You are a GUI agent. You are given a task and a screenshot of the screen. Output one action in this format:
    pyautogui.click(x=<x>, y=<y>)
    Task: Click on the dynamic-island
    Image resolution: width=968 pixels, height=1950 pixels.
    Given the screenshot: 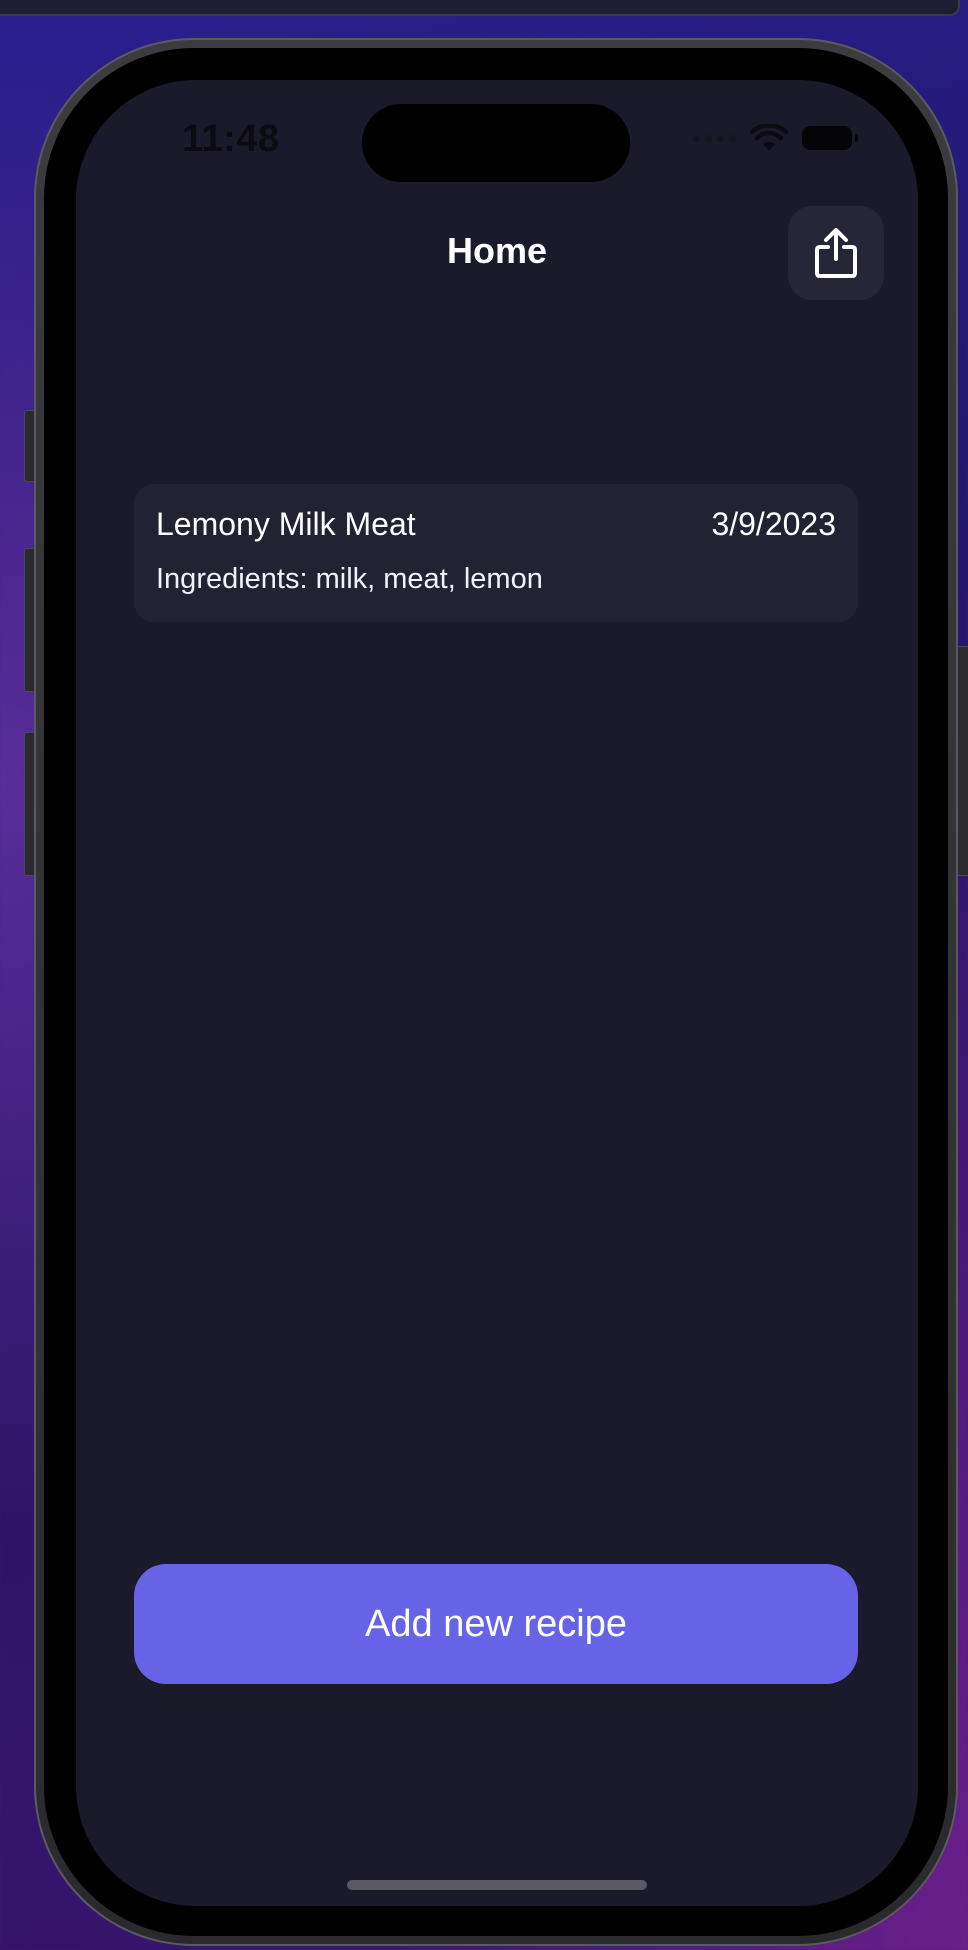 What is the action you would take?
    pyautogui.click(x=496, y=143)
    